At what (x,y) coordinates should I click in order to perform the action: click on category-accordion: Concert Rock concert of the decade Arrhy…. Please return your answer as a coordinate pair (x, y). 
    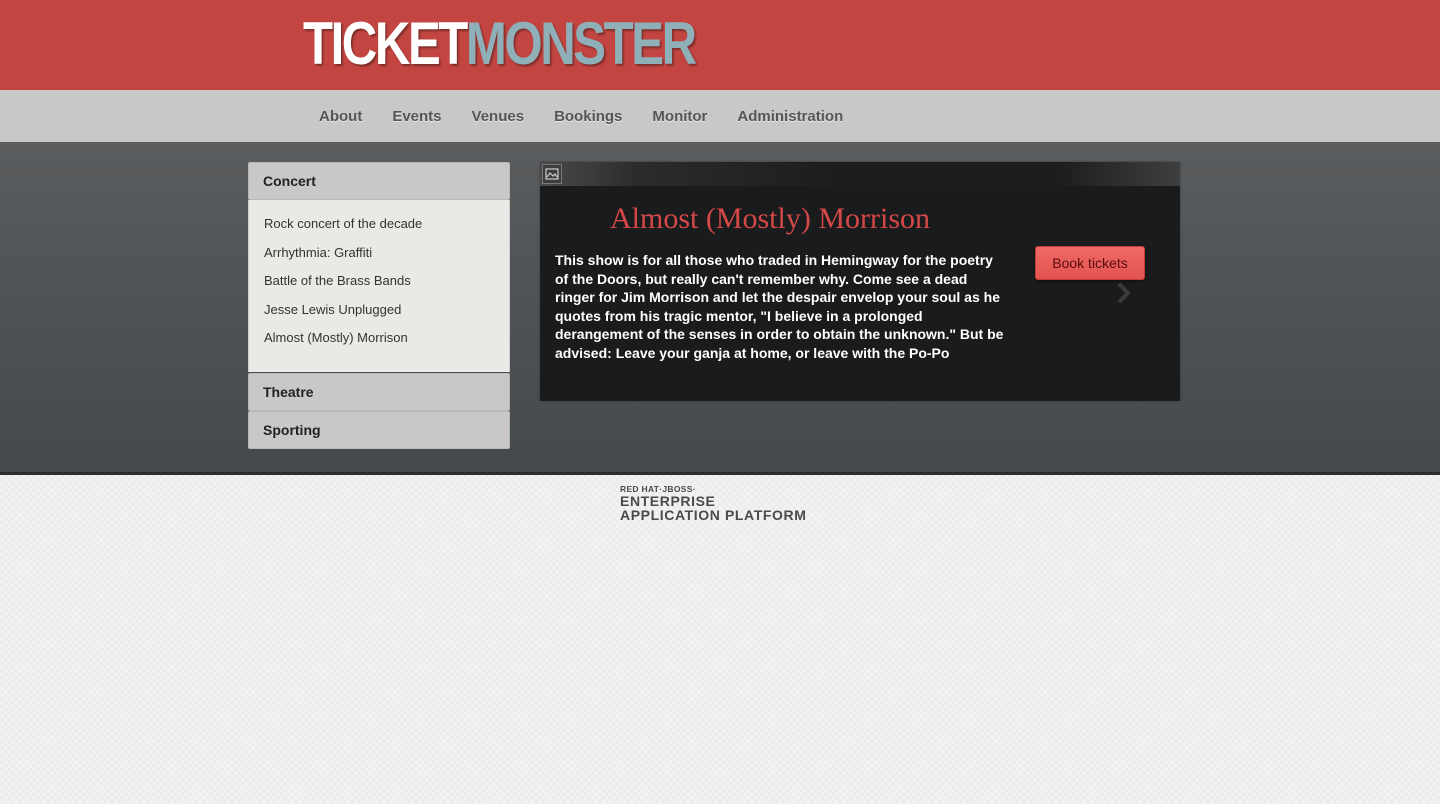
    Looking at the image, I should click on (379, 305).